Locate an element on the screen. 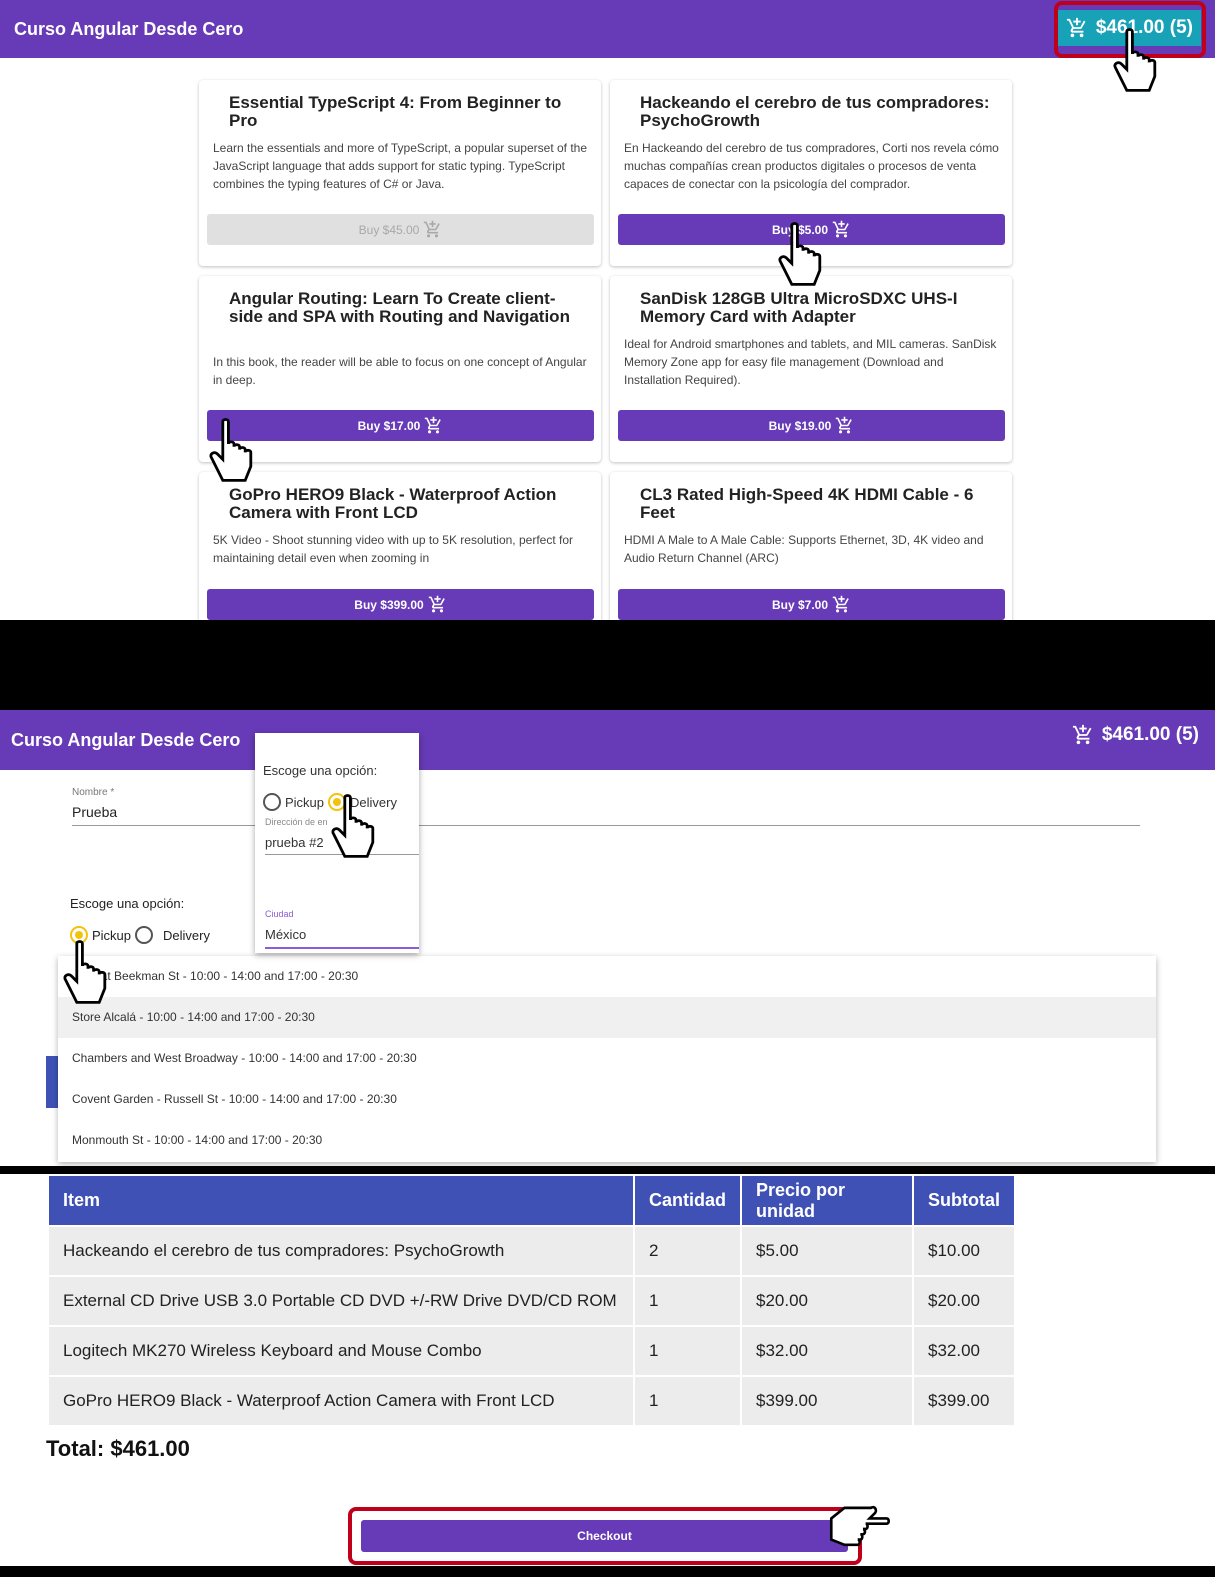 The width and height of the screenshot is (1215, 1577). option-label: Escoge una opción: is located at coordinates (127, 903).